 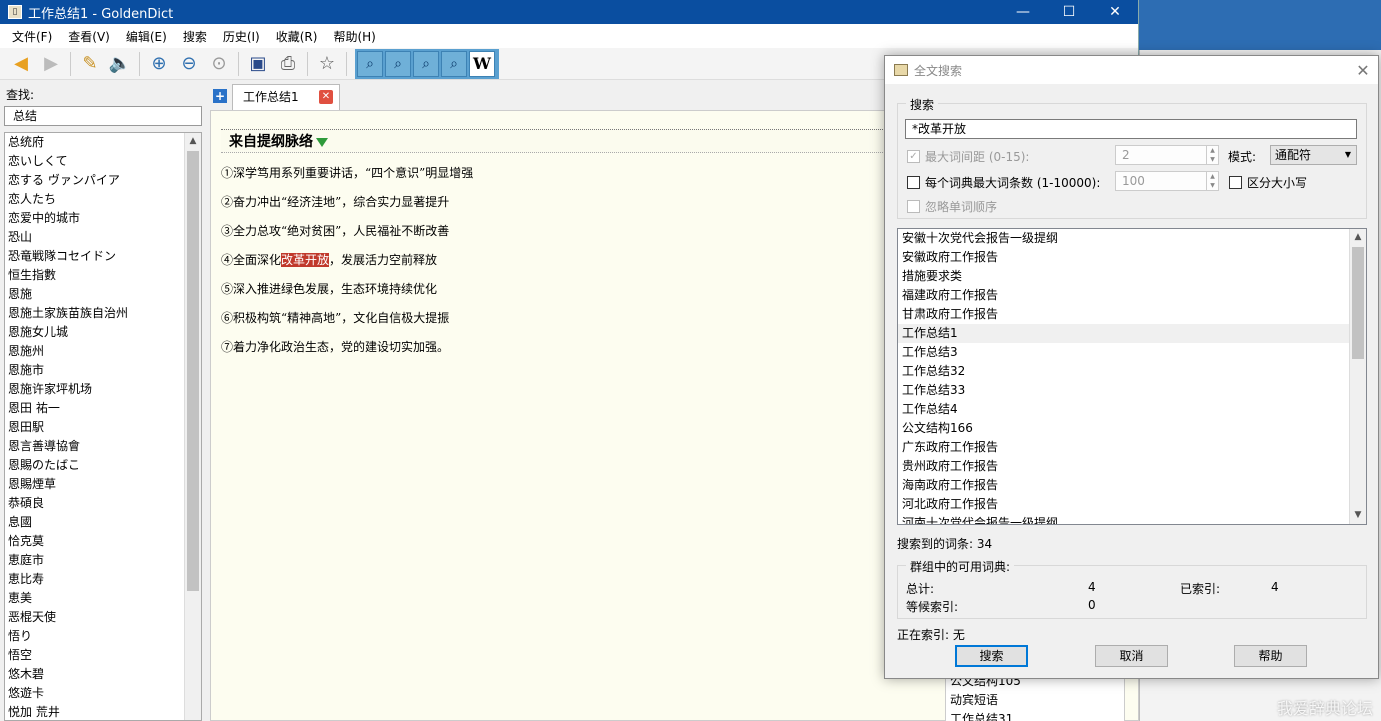 What do you see at coordinates (288, 64) in the screenshot?
I see `print-icon: ⎙` at bounding box center [288, 64].